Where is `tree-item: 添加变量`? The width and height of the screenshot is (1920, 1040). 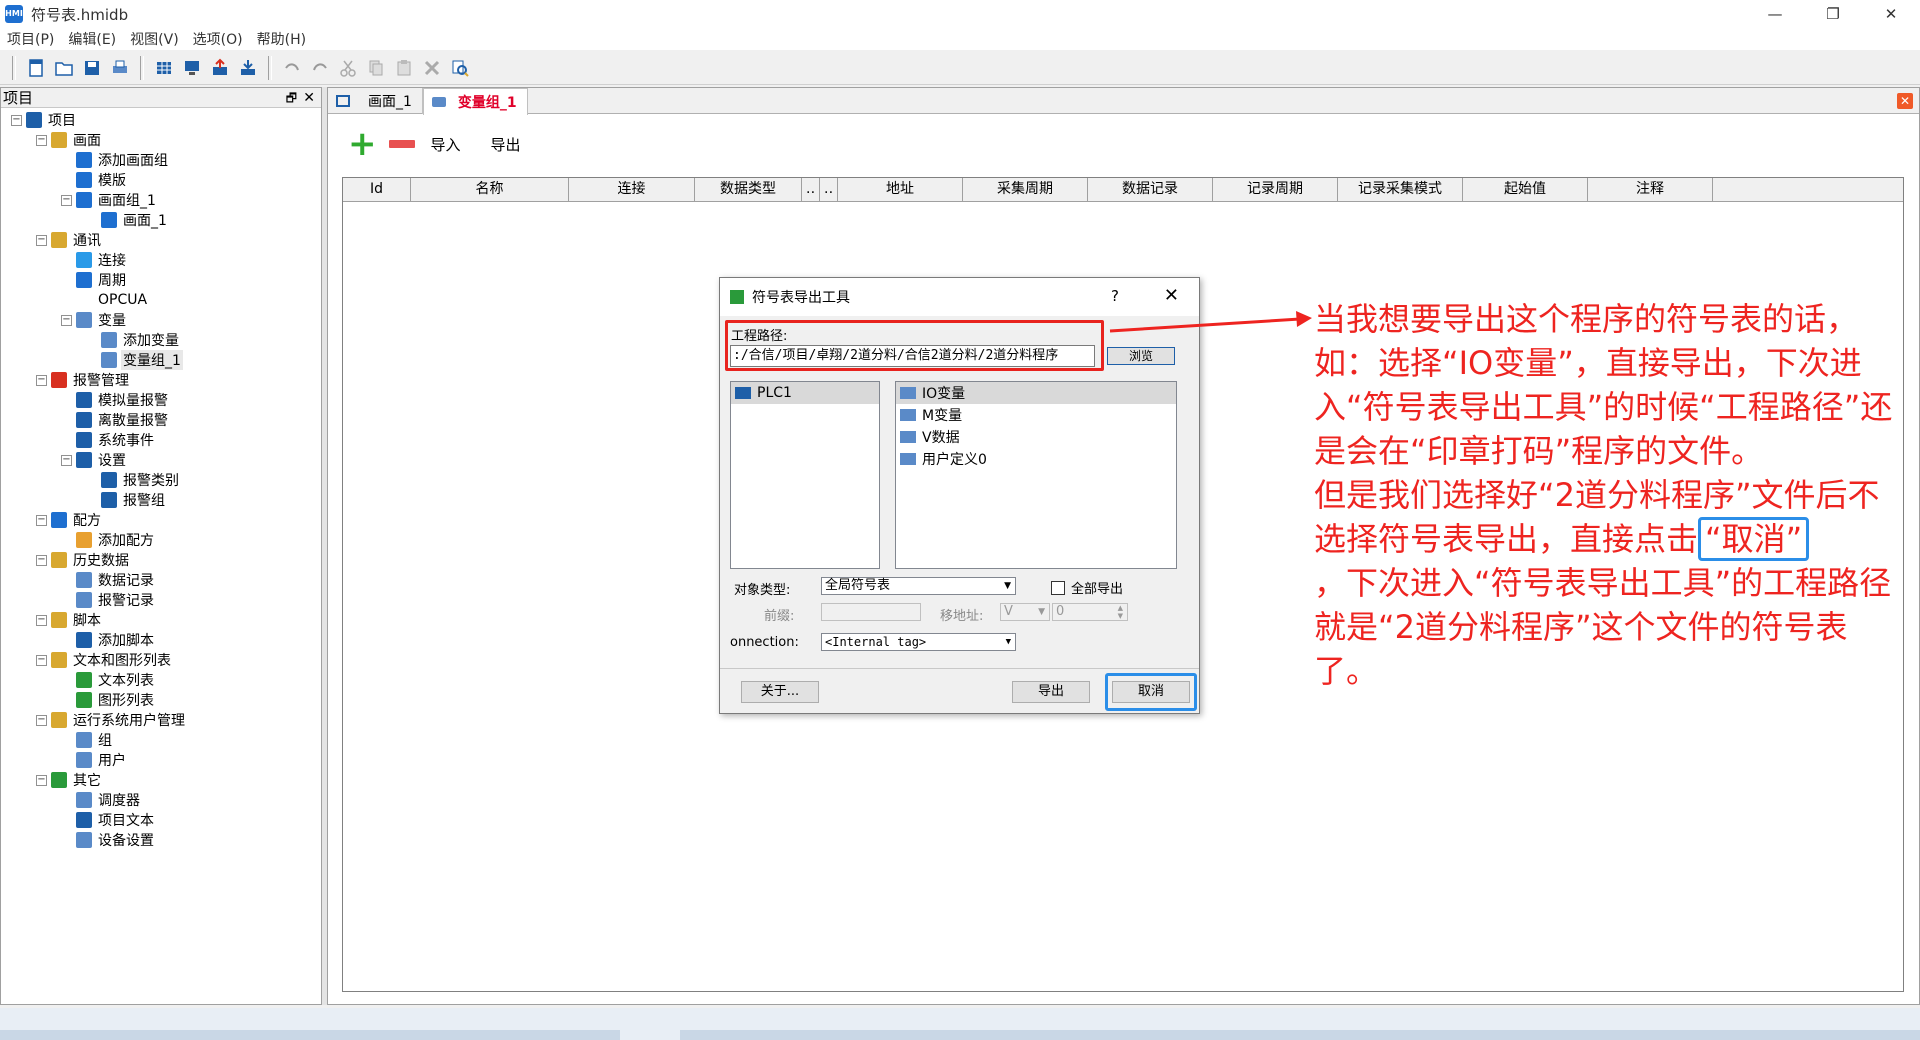
tree-item: 添加变量 is located at coordinates (161, 340).